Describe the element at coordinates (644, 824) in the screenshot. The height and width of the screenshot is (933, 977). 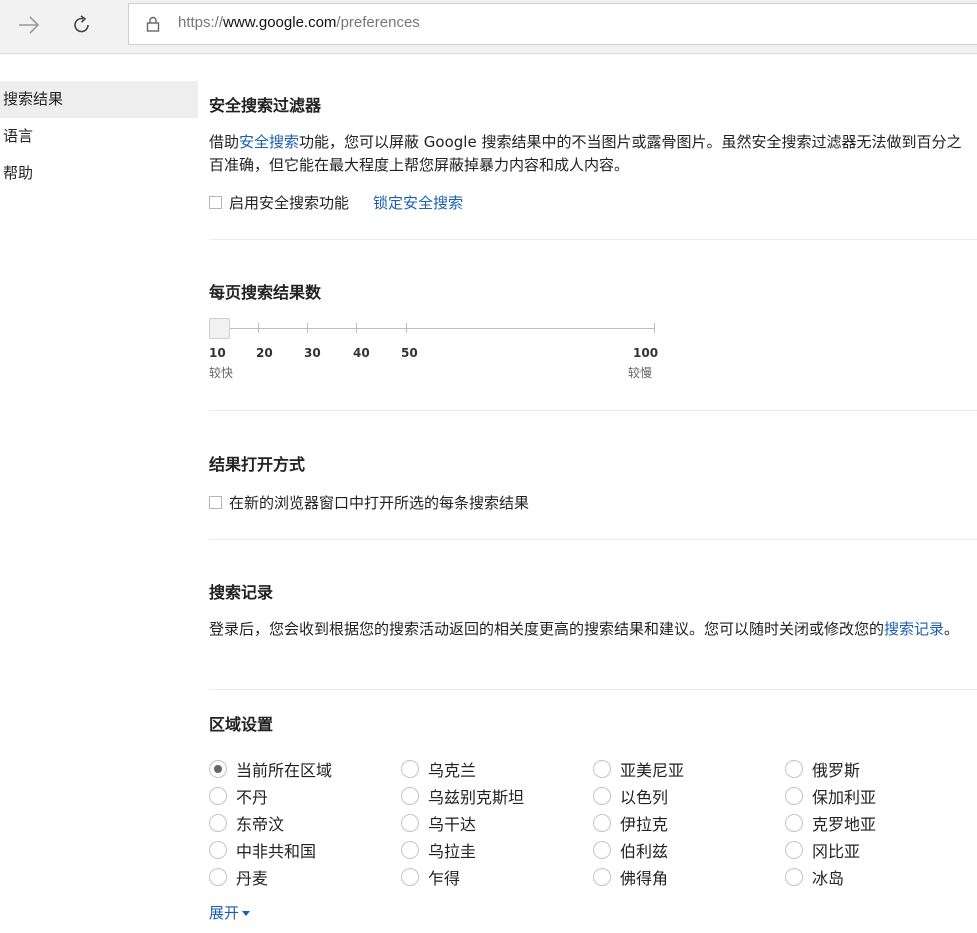
I see `region-label: 伊拉克` at that location.